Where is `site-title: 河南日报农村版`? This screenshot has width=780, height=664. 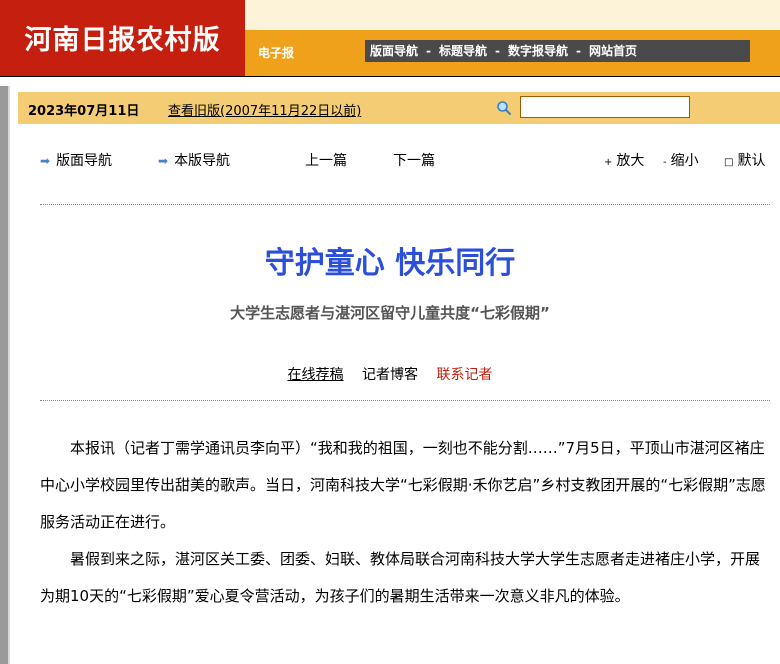 site-title: 河南日报农村版 is located at coordinates (122, 37).